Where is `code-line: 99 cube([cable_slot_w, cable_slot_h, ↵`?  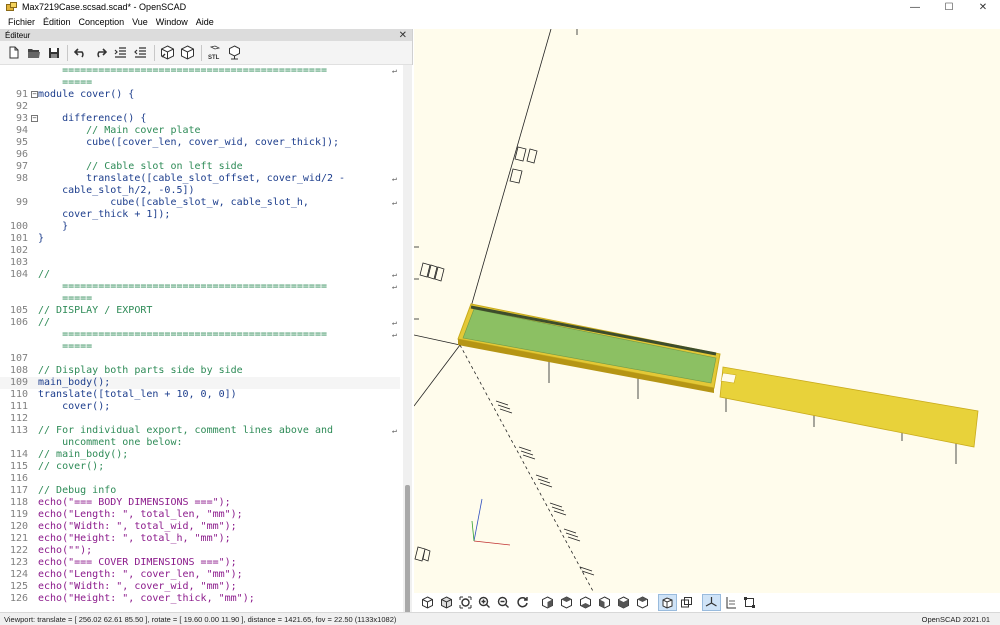 code-line: 99 cube([cable_slot_w, cable_slot_h, ↵ is located at coordinates (200, 203).